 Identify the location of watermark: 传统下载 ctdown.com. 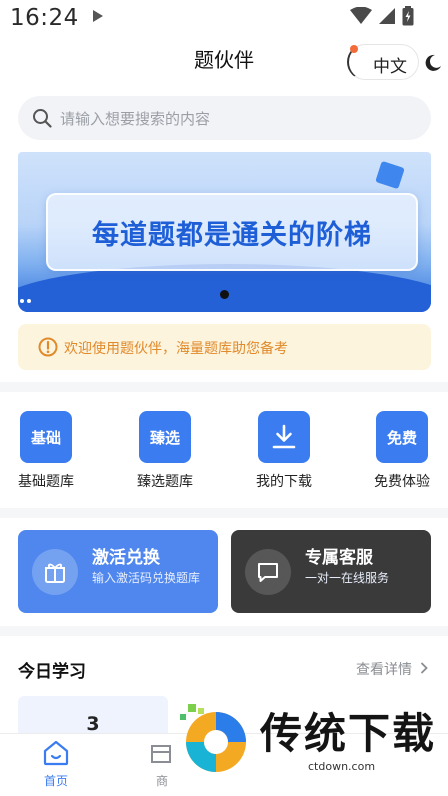
(306, 740).